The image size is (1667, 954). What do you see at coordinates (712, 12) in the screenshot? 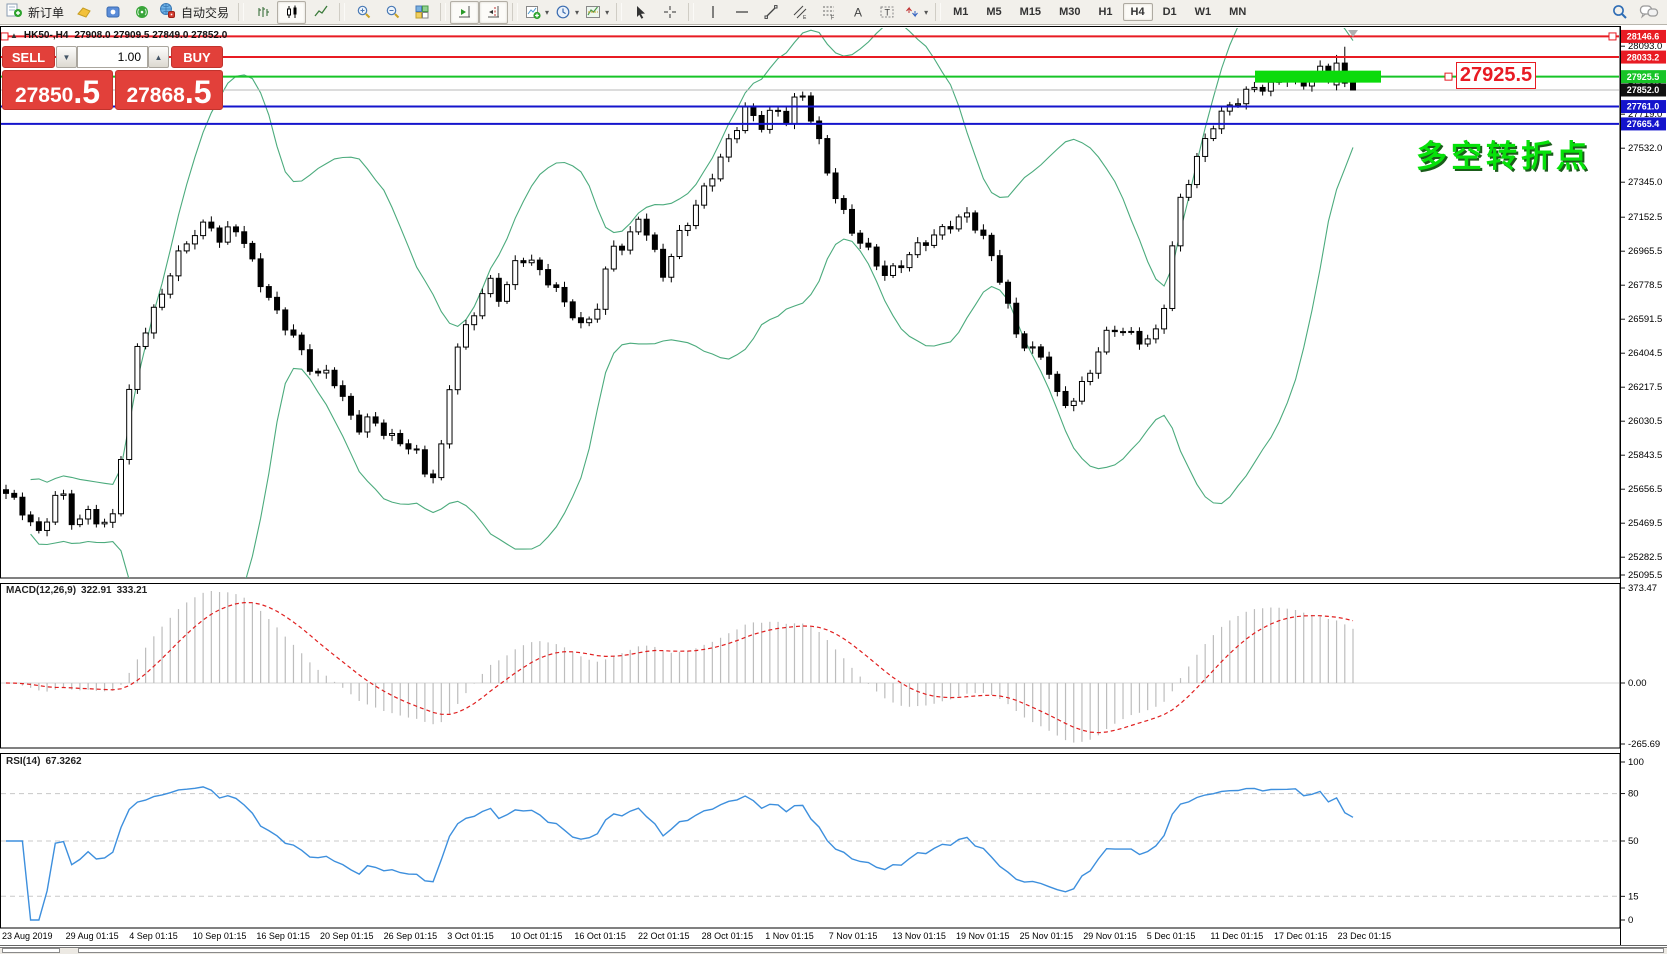
I see `vertical-line-icon` at bounding box center [712, 12].